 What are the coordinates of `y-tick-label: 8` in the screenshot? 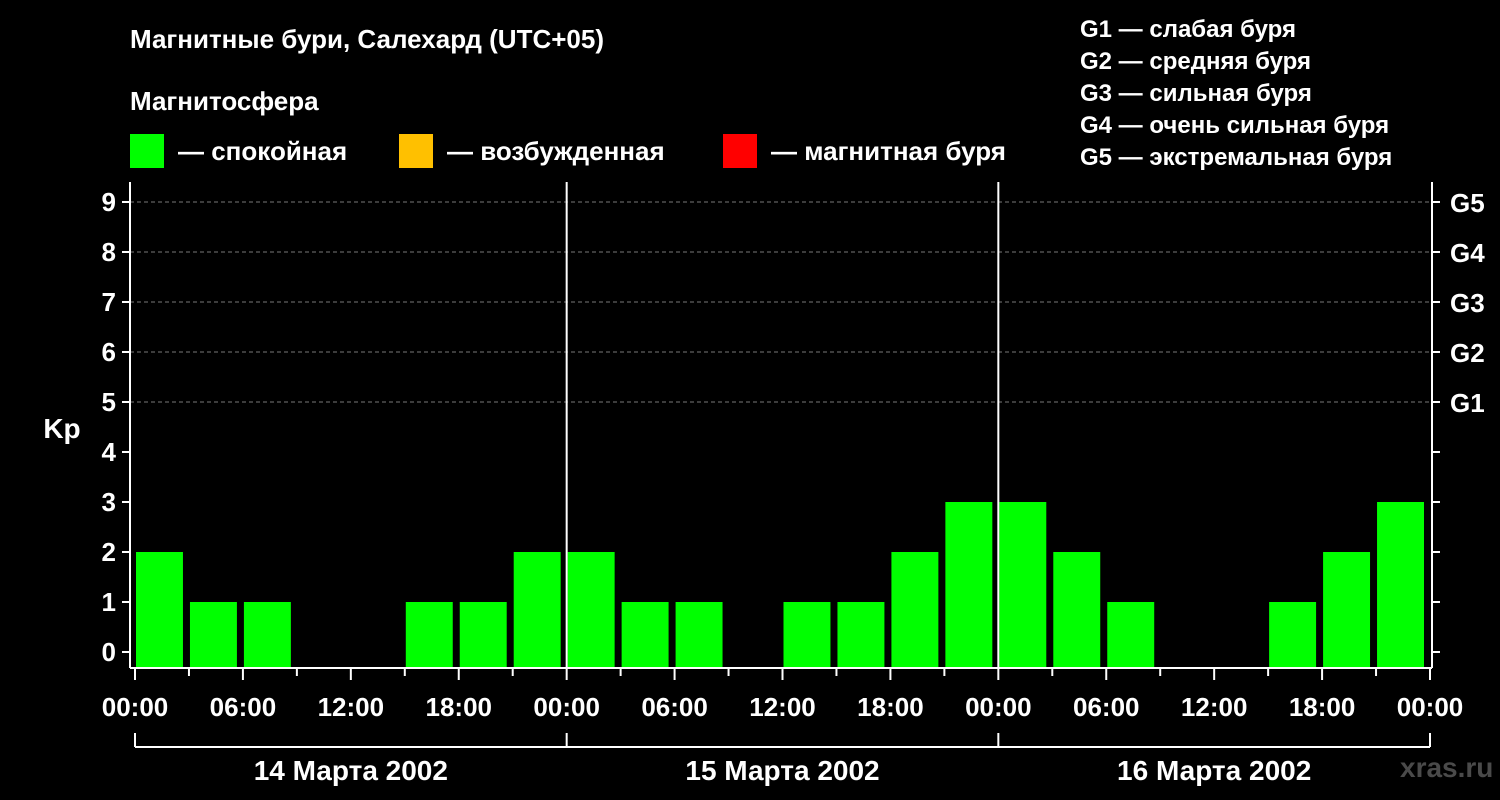 It's located at (109, 252).